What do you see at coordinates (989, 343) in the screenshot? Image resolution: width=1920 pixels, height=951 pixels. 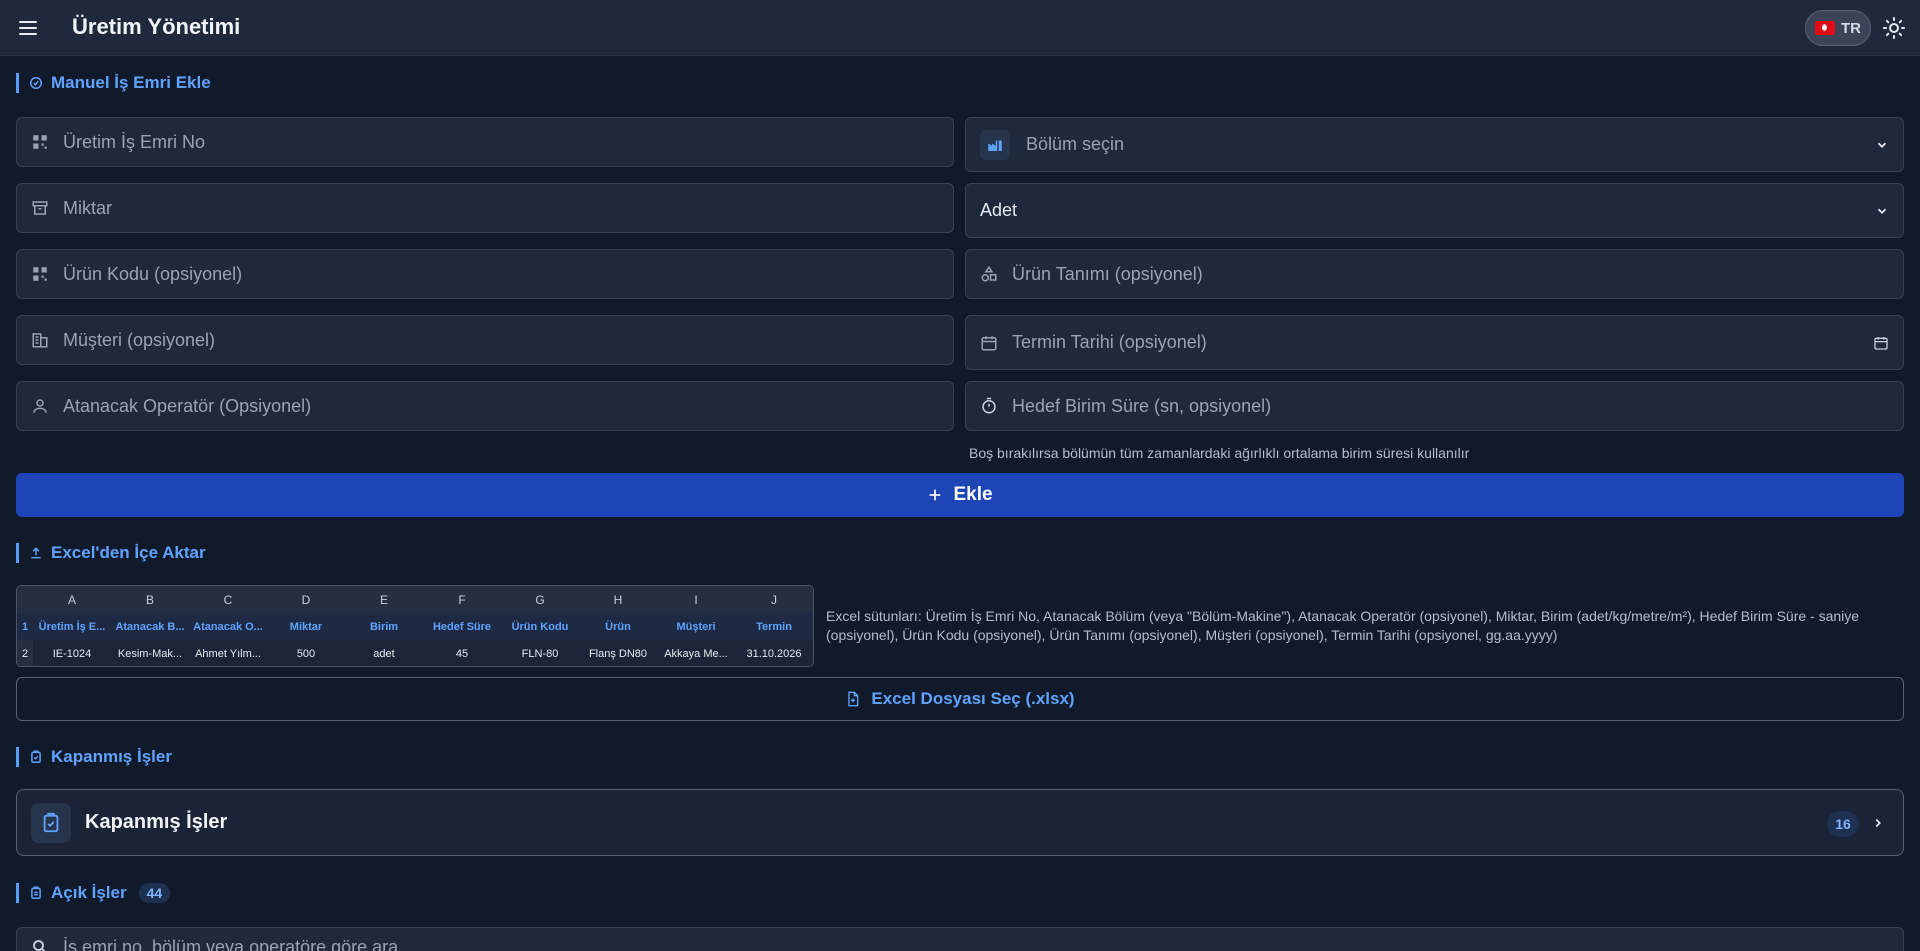 I see `calendar-icon` at bounding box center [989, 343].